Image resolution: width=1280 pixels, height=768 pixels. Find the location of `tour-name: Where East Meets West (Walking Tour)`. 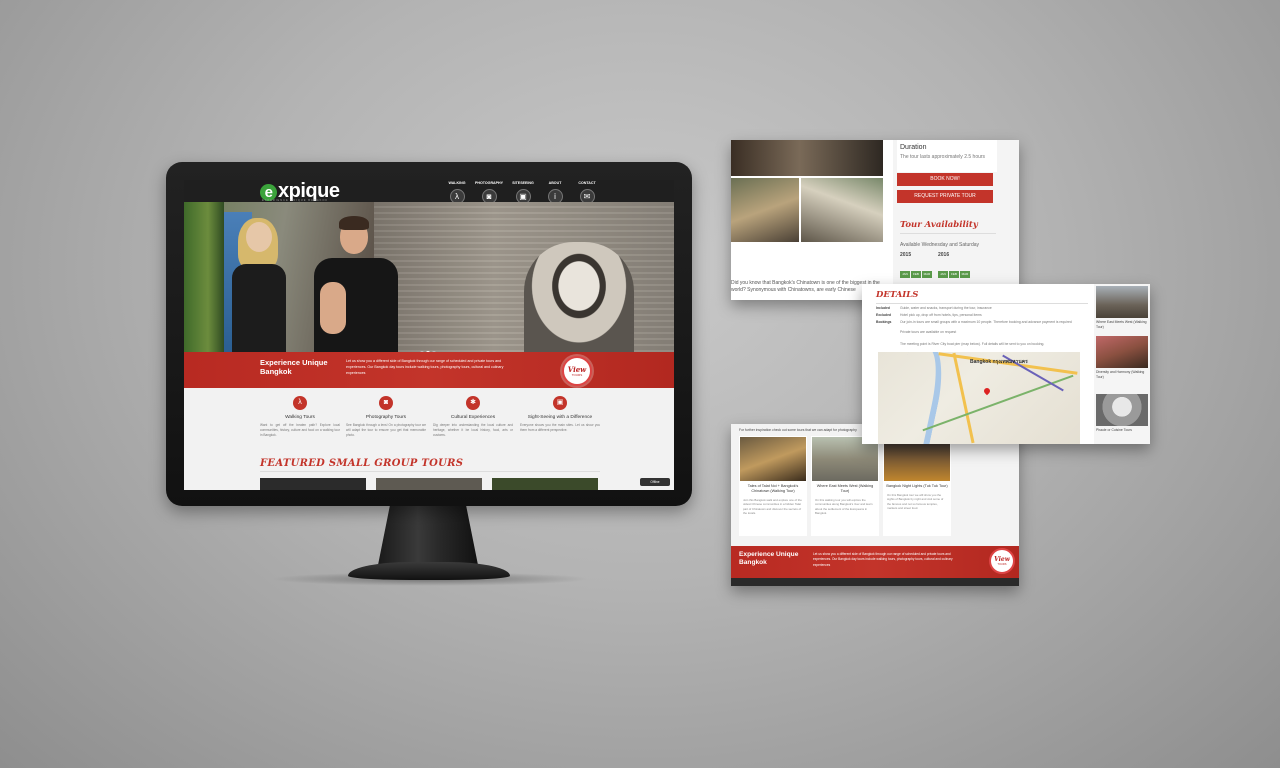

tour-name: Where East Meets West (Walking Tour) is located at coordinates (845, 488).